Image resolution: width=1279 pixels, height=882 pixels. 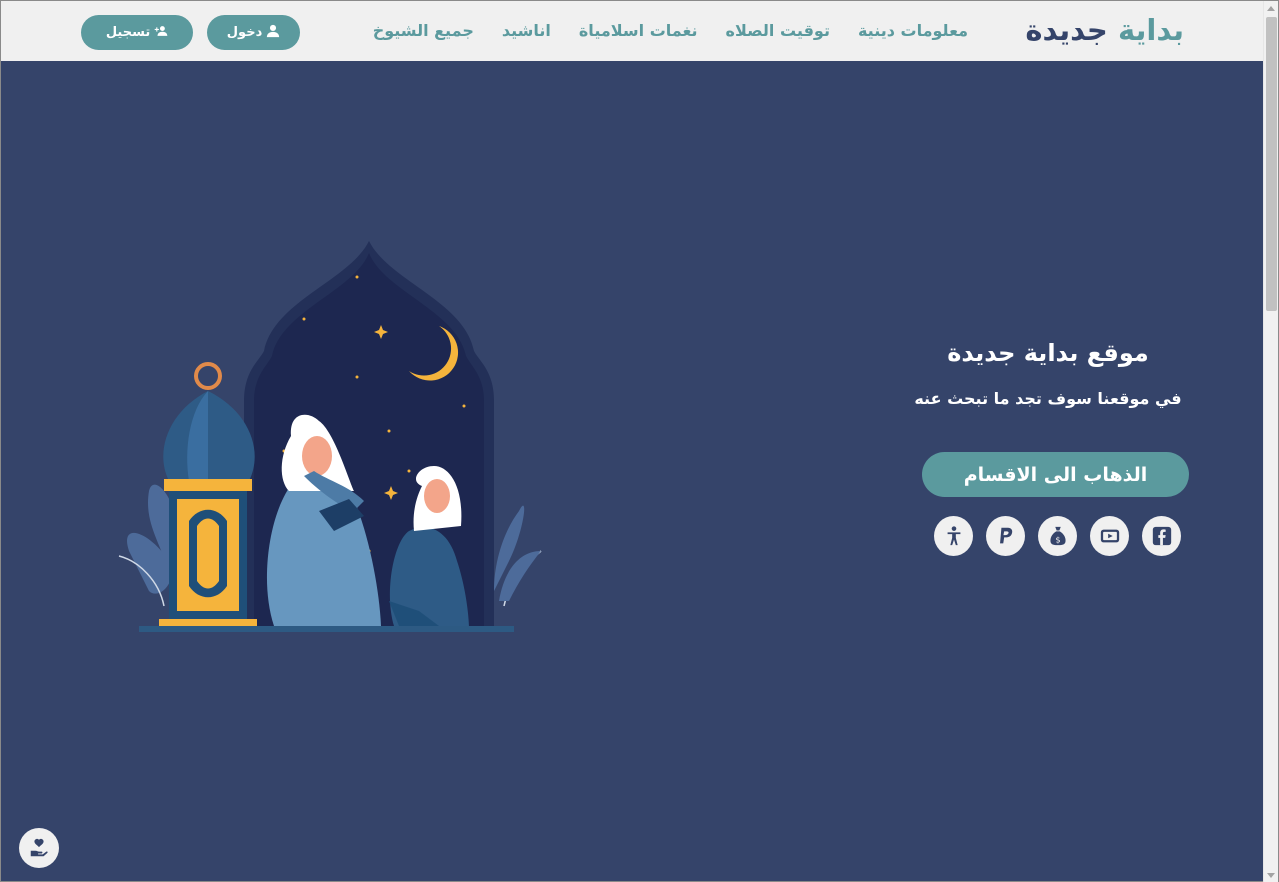 What do you see at coordinates (1048, 398) in the screenshot?
I see `hero-subtitle: في موقعنا سوف تجد ما تبحث عنه` at bounding box center [1048, 398].